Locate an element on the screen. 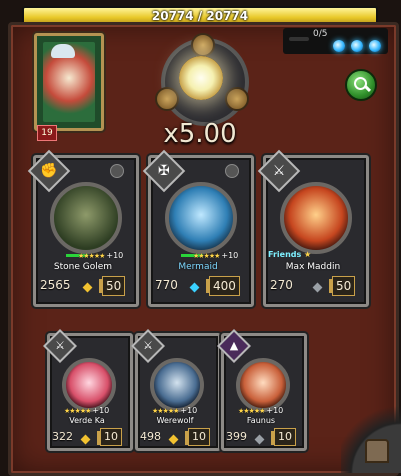 Image resolution: width=401 pixels, height=476 pixels. orb-counter: 0/5 is located at coordinates (335, 41).